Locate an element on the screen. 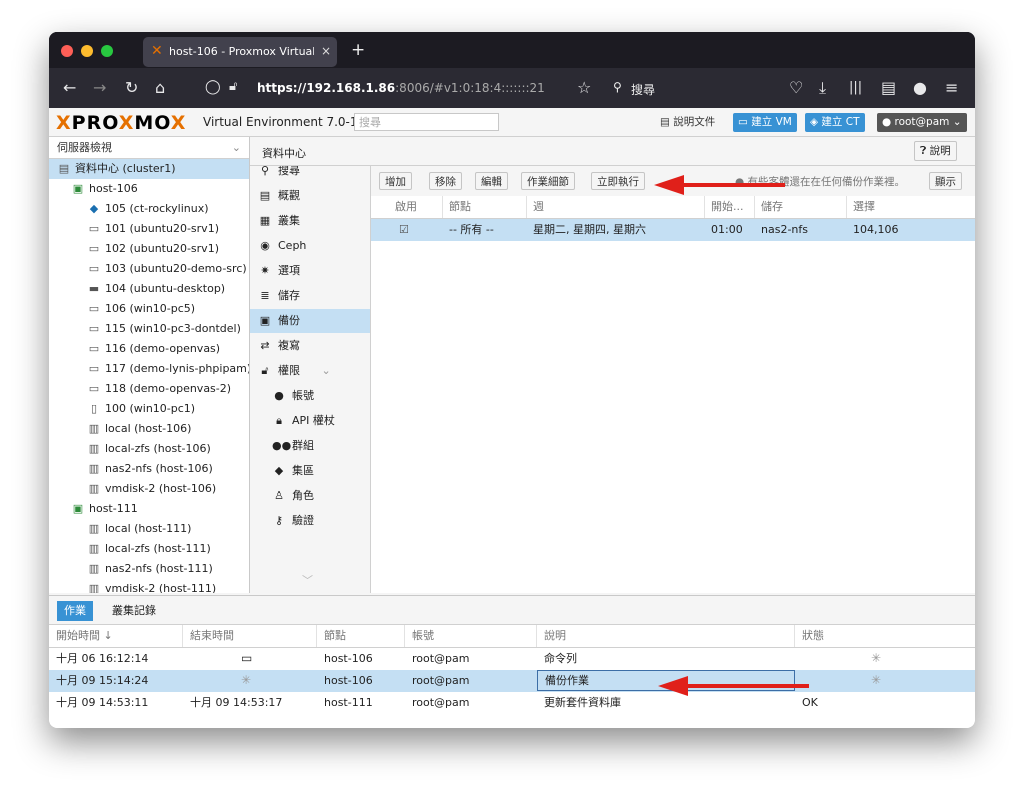  reload-icon: ↻ is located at coordinates (131, 87).